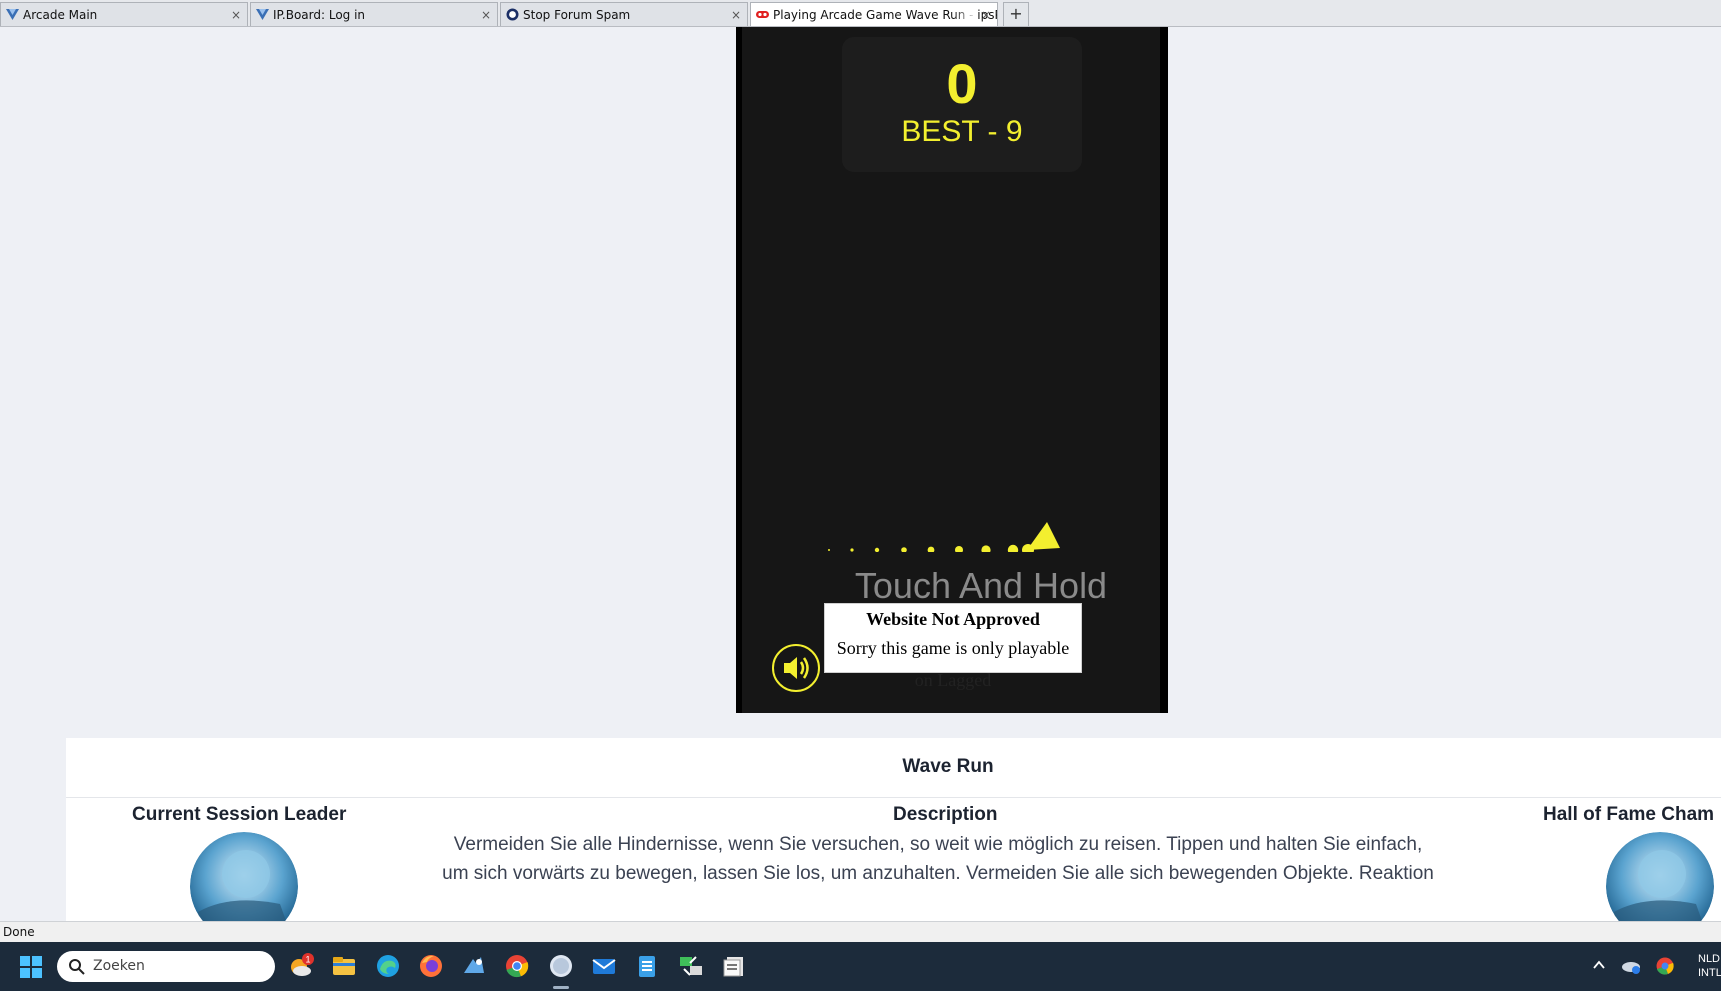  Describe the element at coordinates (19, 932) in the screenshot. I see `status-text: Done` at that location.